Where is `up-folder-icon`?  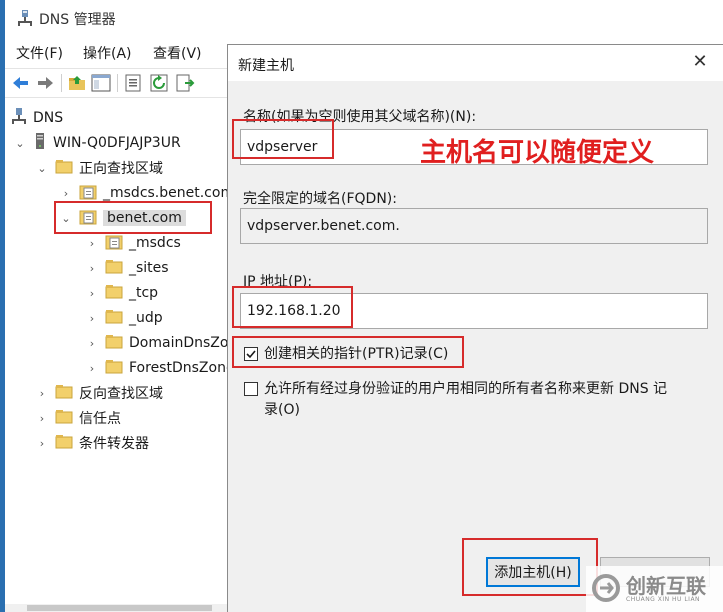 up-folder-icon is located at coordinates (77, 83).